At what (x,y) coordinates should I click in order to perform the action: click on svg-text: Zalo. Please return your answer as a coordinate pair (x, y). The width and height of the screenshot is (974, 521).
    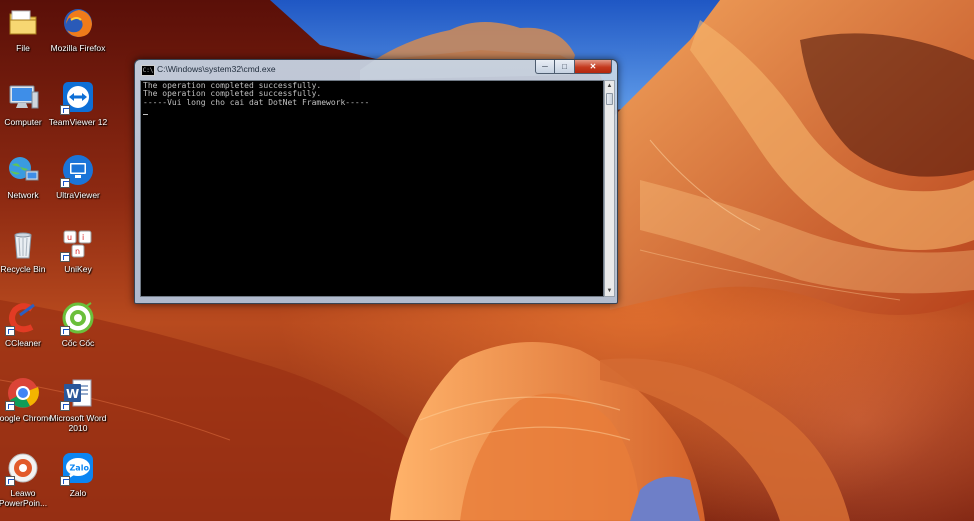
    Looking at the image, I should click on (80, 468).